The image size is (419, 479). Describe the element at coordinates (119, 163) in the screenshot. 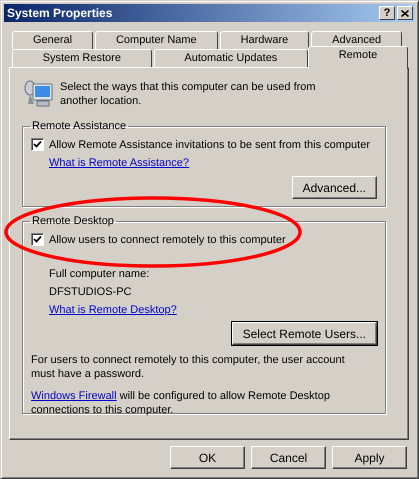

I see `help-link: What is Remote Assistance?` at that location.